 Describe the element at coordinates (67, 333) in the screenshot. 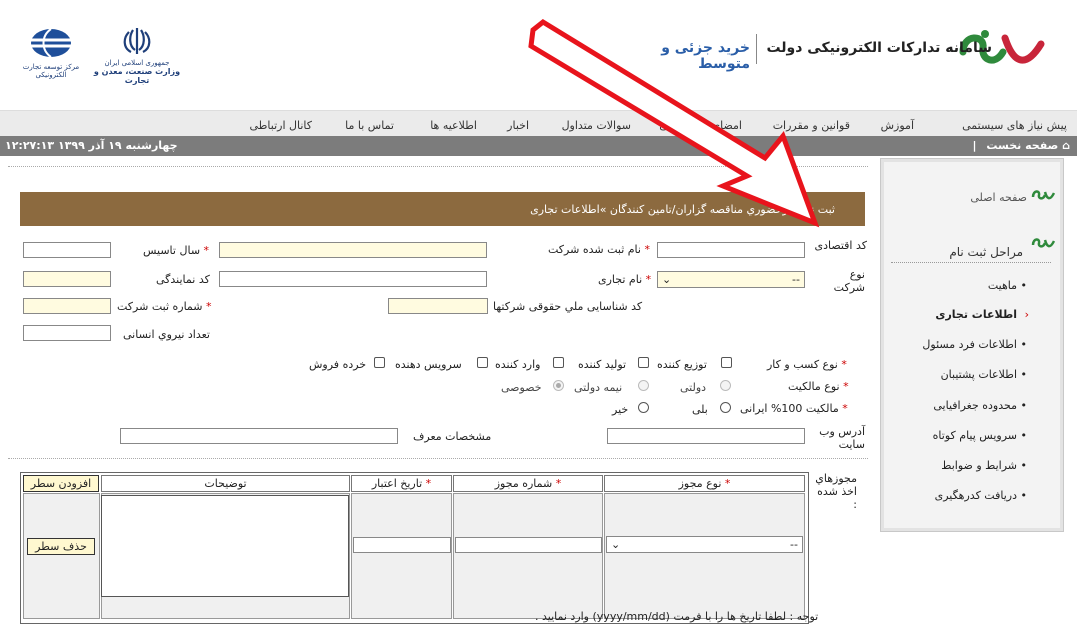

I see `workforce-input` at that location.